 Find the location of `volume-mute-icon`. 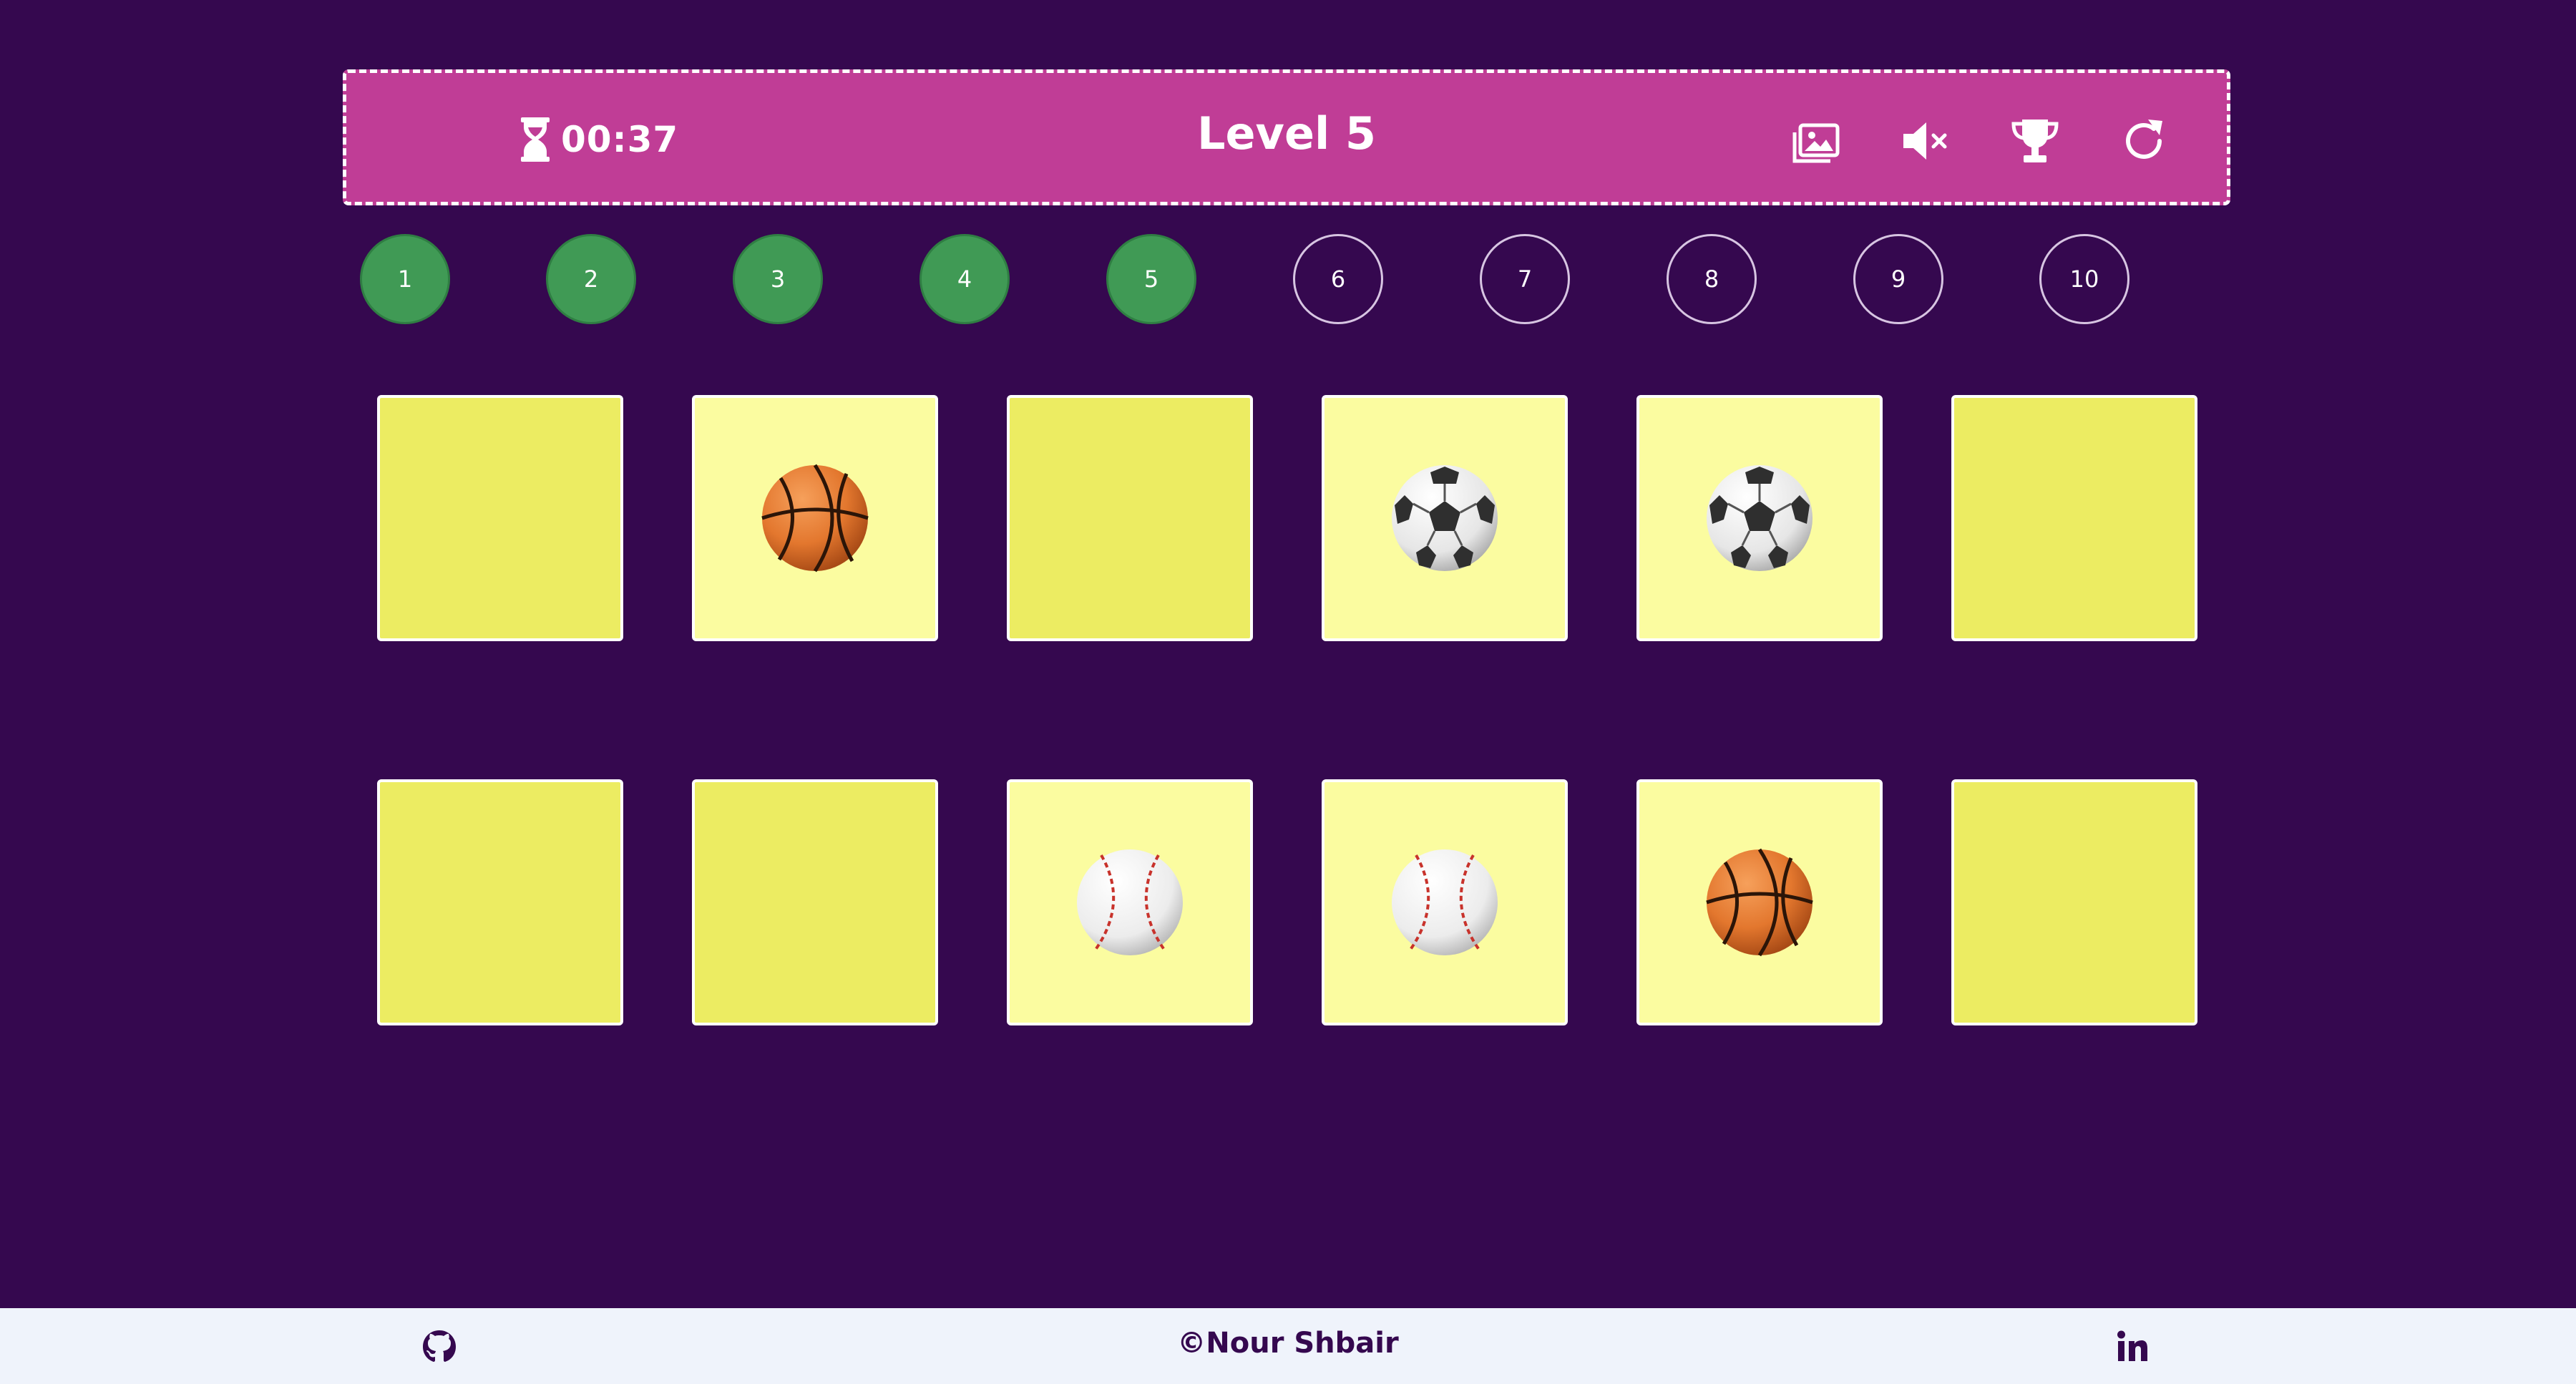

volume-mute-icon is located at coordinates (1925, 141).